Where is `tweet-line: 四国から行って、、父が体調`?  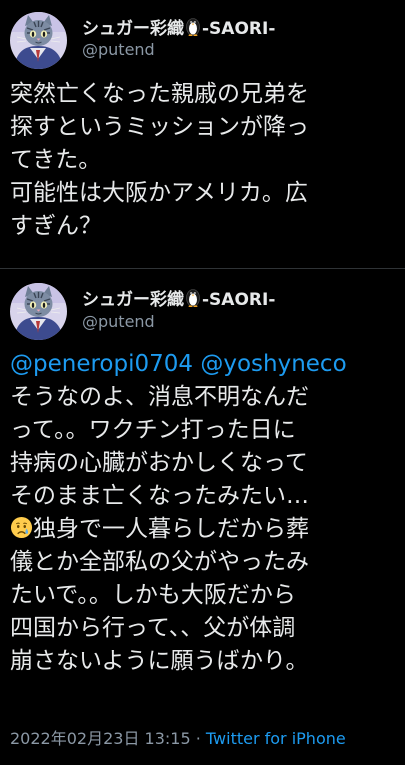
tweet-line: 四国から行って、、父が体調 is located at coordinates (153, 628).